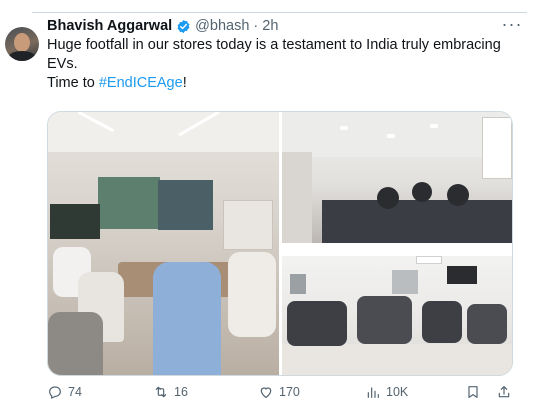  What do you see at coordinates (417, 221) in the screenshot?
I see `customer-crowd` at bounding box center [417, 221].